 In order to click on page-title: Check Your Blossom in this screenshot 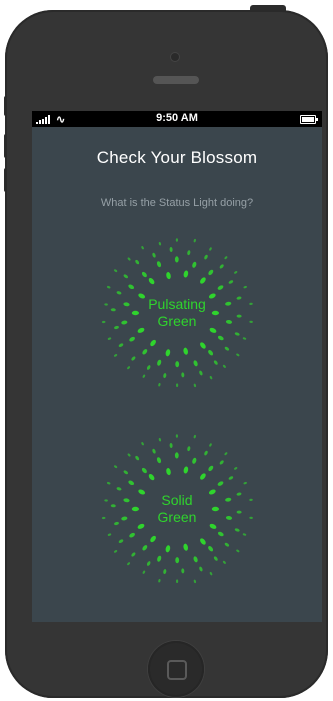, I will do `click(177, 157)`.